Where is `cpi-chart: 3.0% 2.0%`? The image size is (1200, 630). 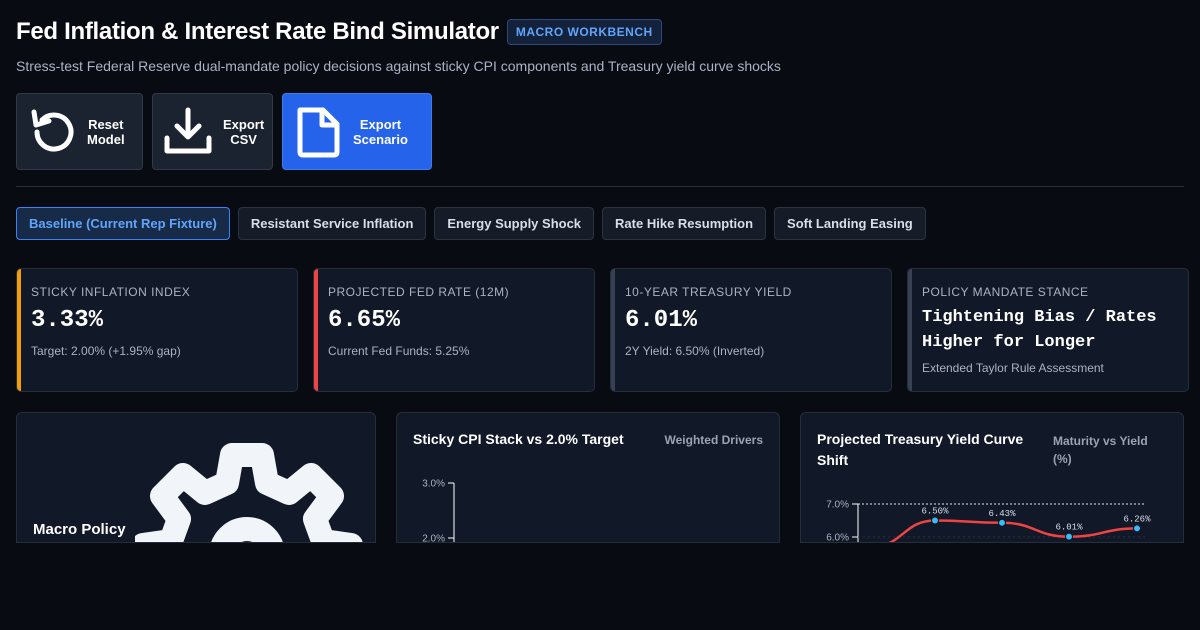
cpi-chart: 3.0% 2.0% is located at coordinates (438, 511).